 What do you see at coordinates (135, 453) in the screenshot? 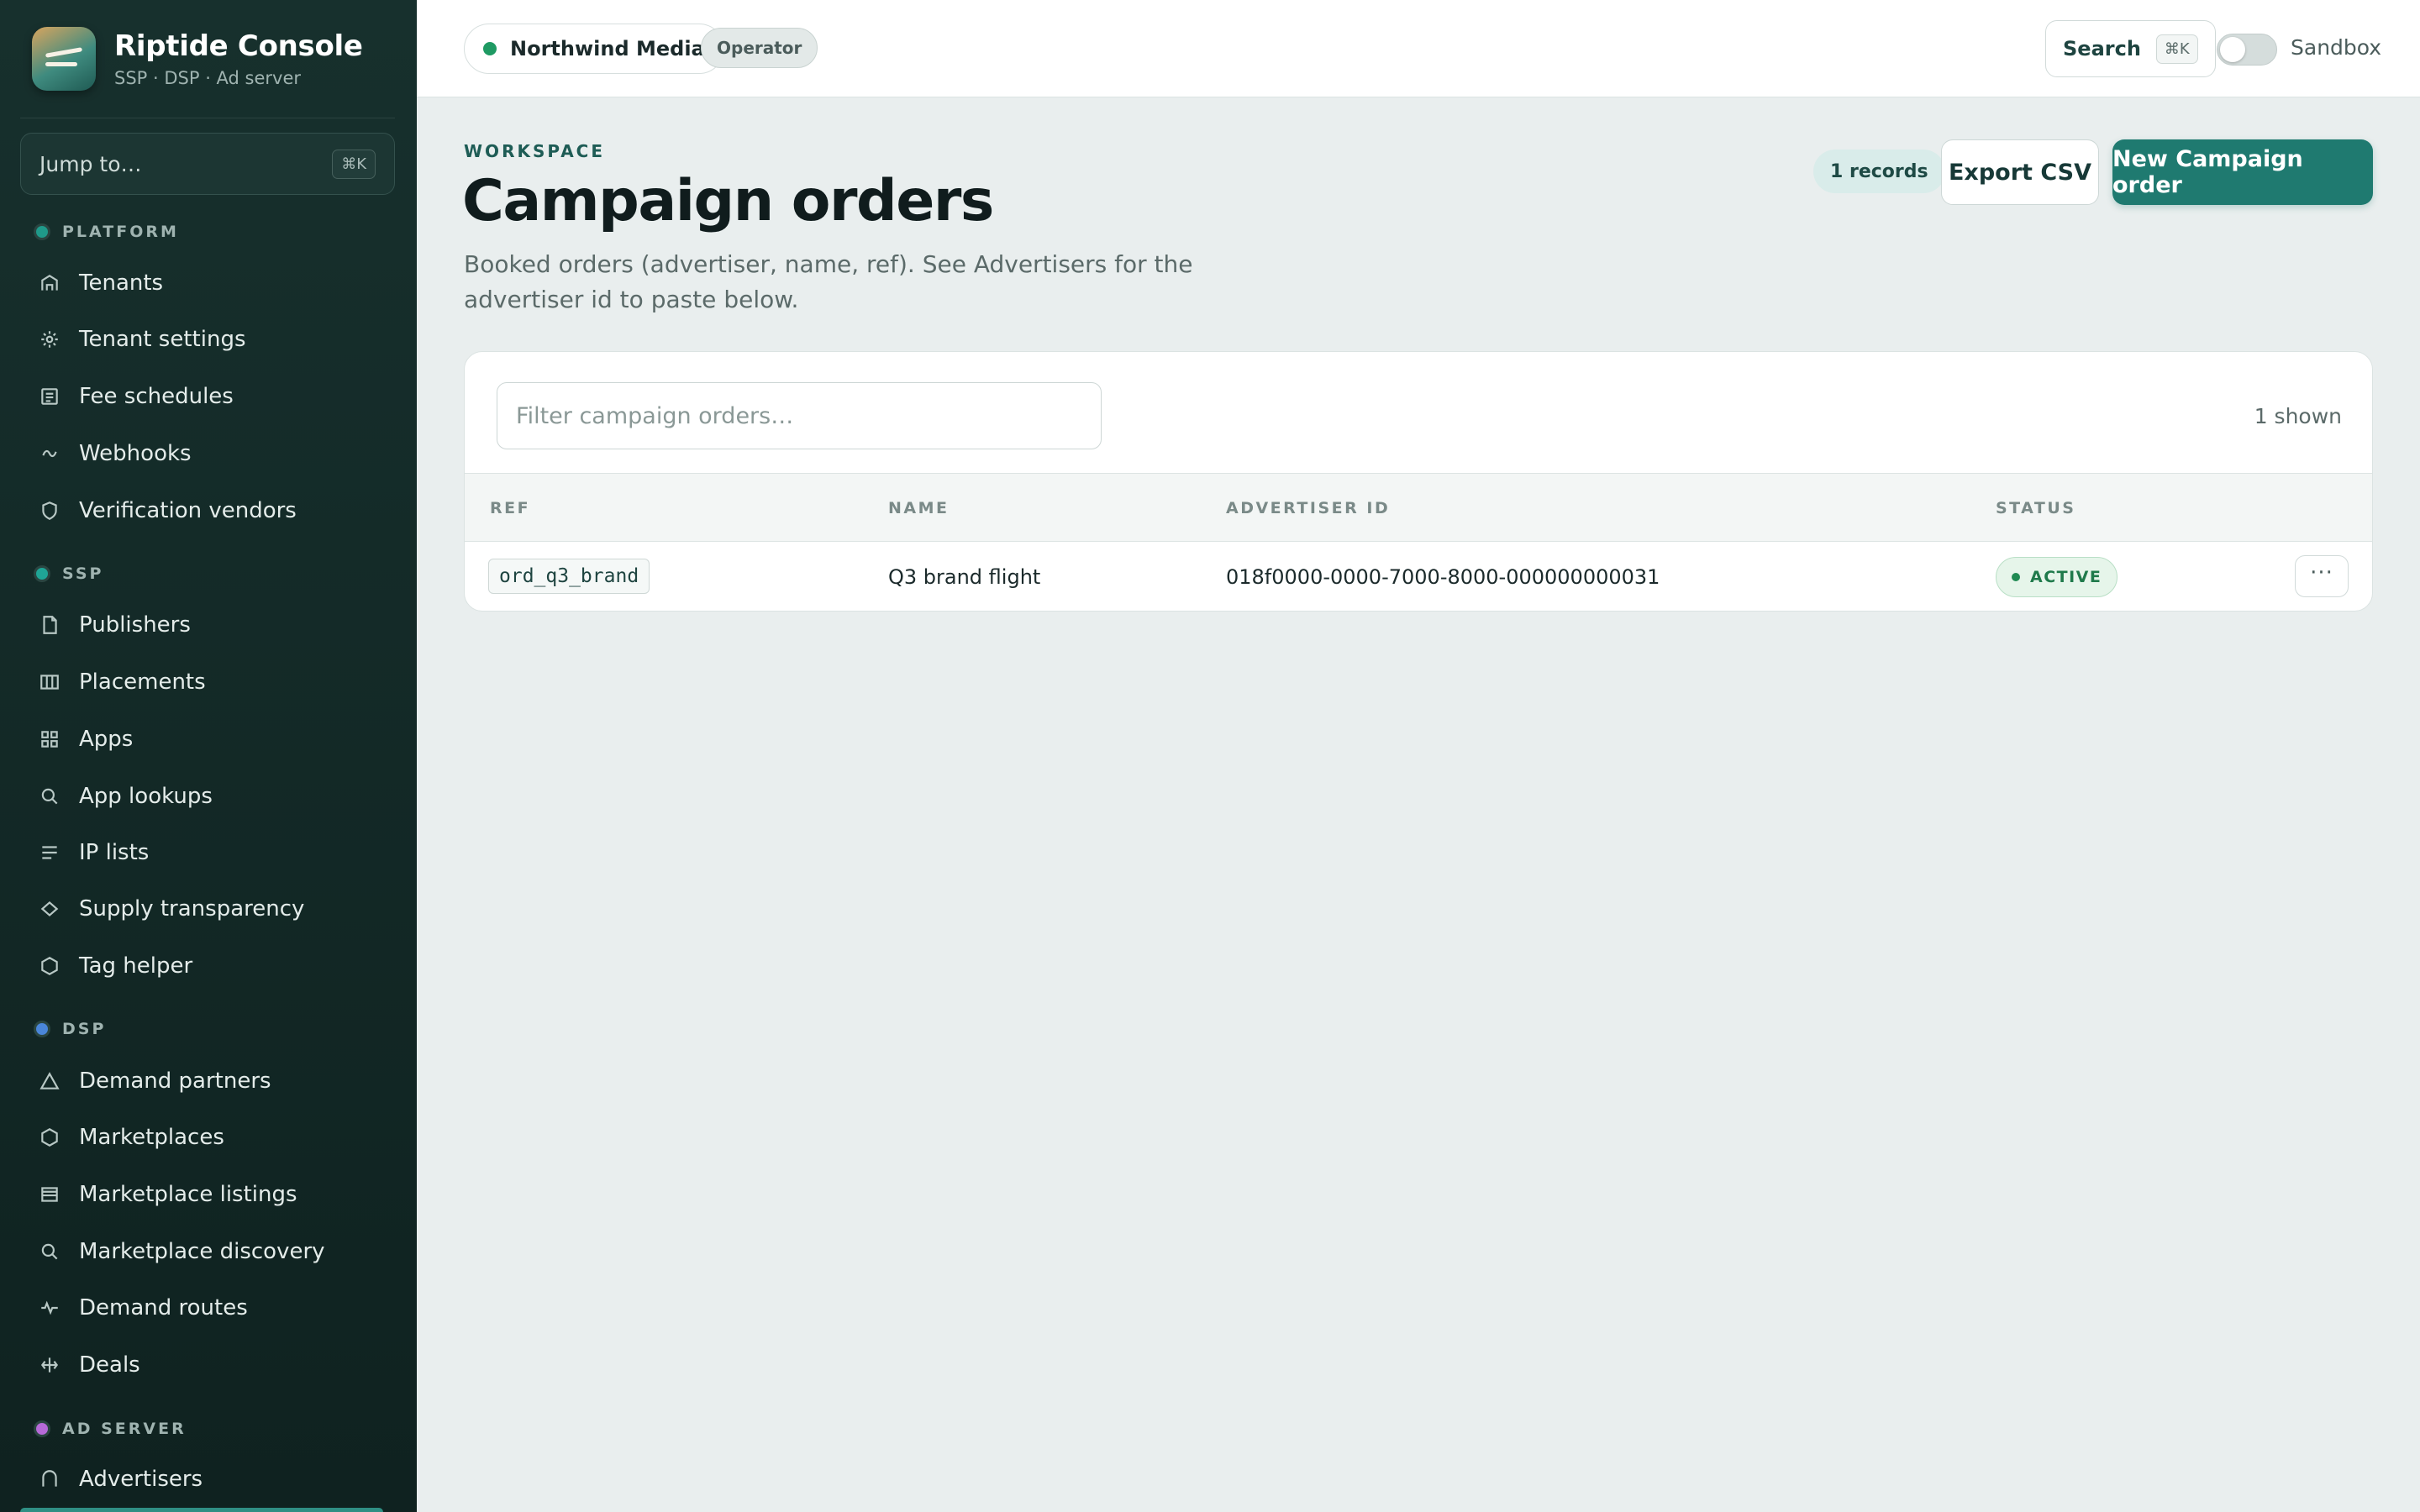
I see `sidebar-item-label: Webhooks` at bounding box center [135, 453].